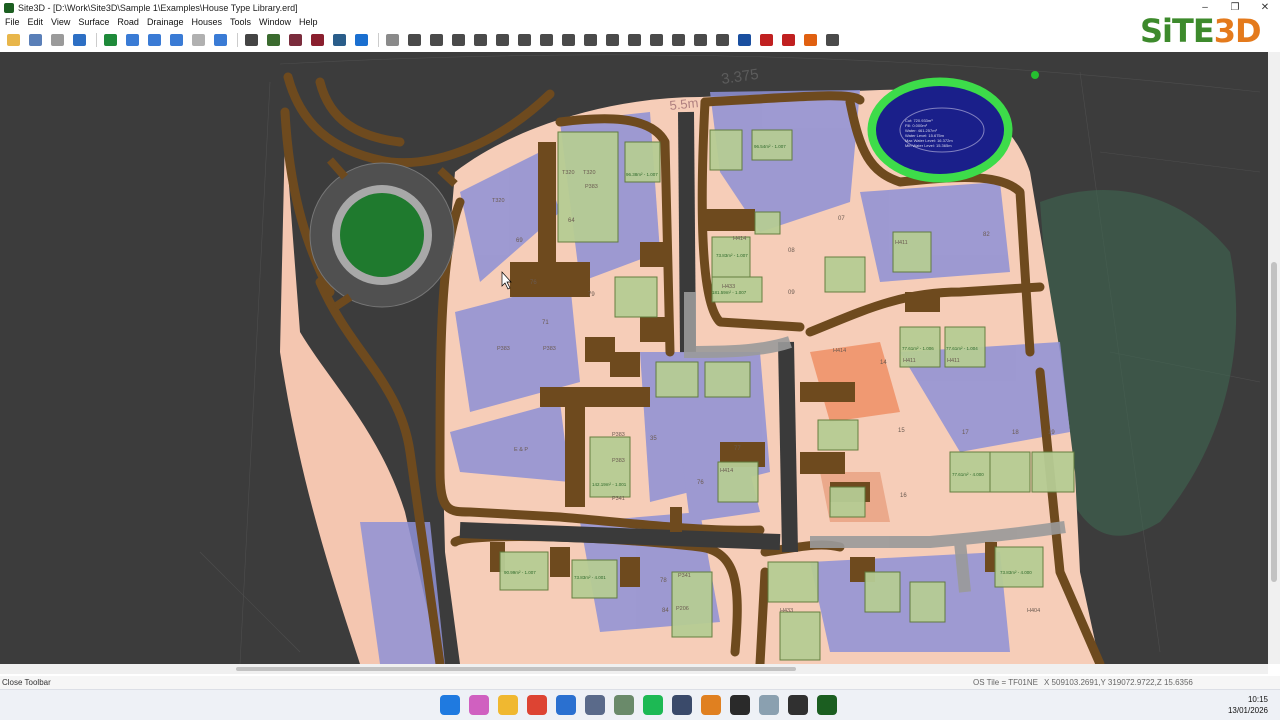  What do you see at coordinates (295, 40) in the screenshot?
I see `texture-icon` at bounding box center [295, 40].